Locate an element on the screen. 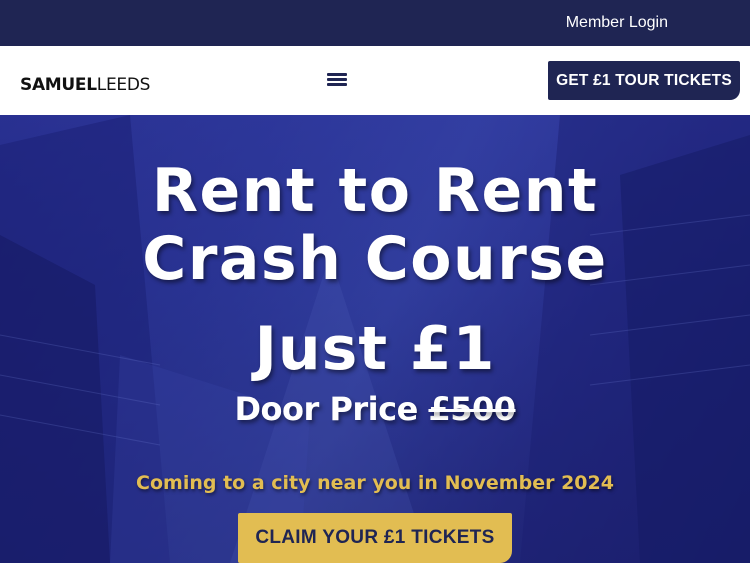  main-header: SAMUEL LEEDS GET £1 TOUR TICKETS is located at coordinates (375, 80).